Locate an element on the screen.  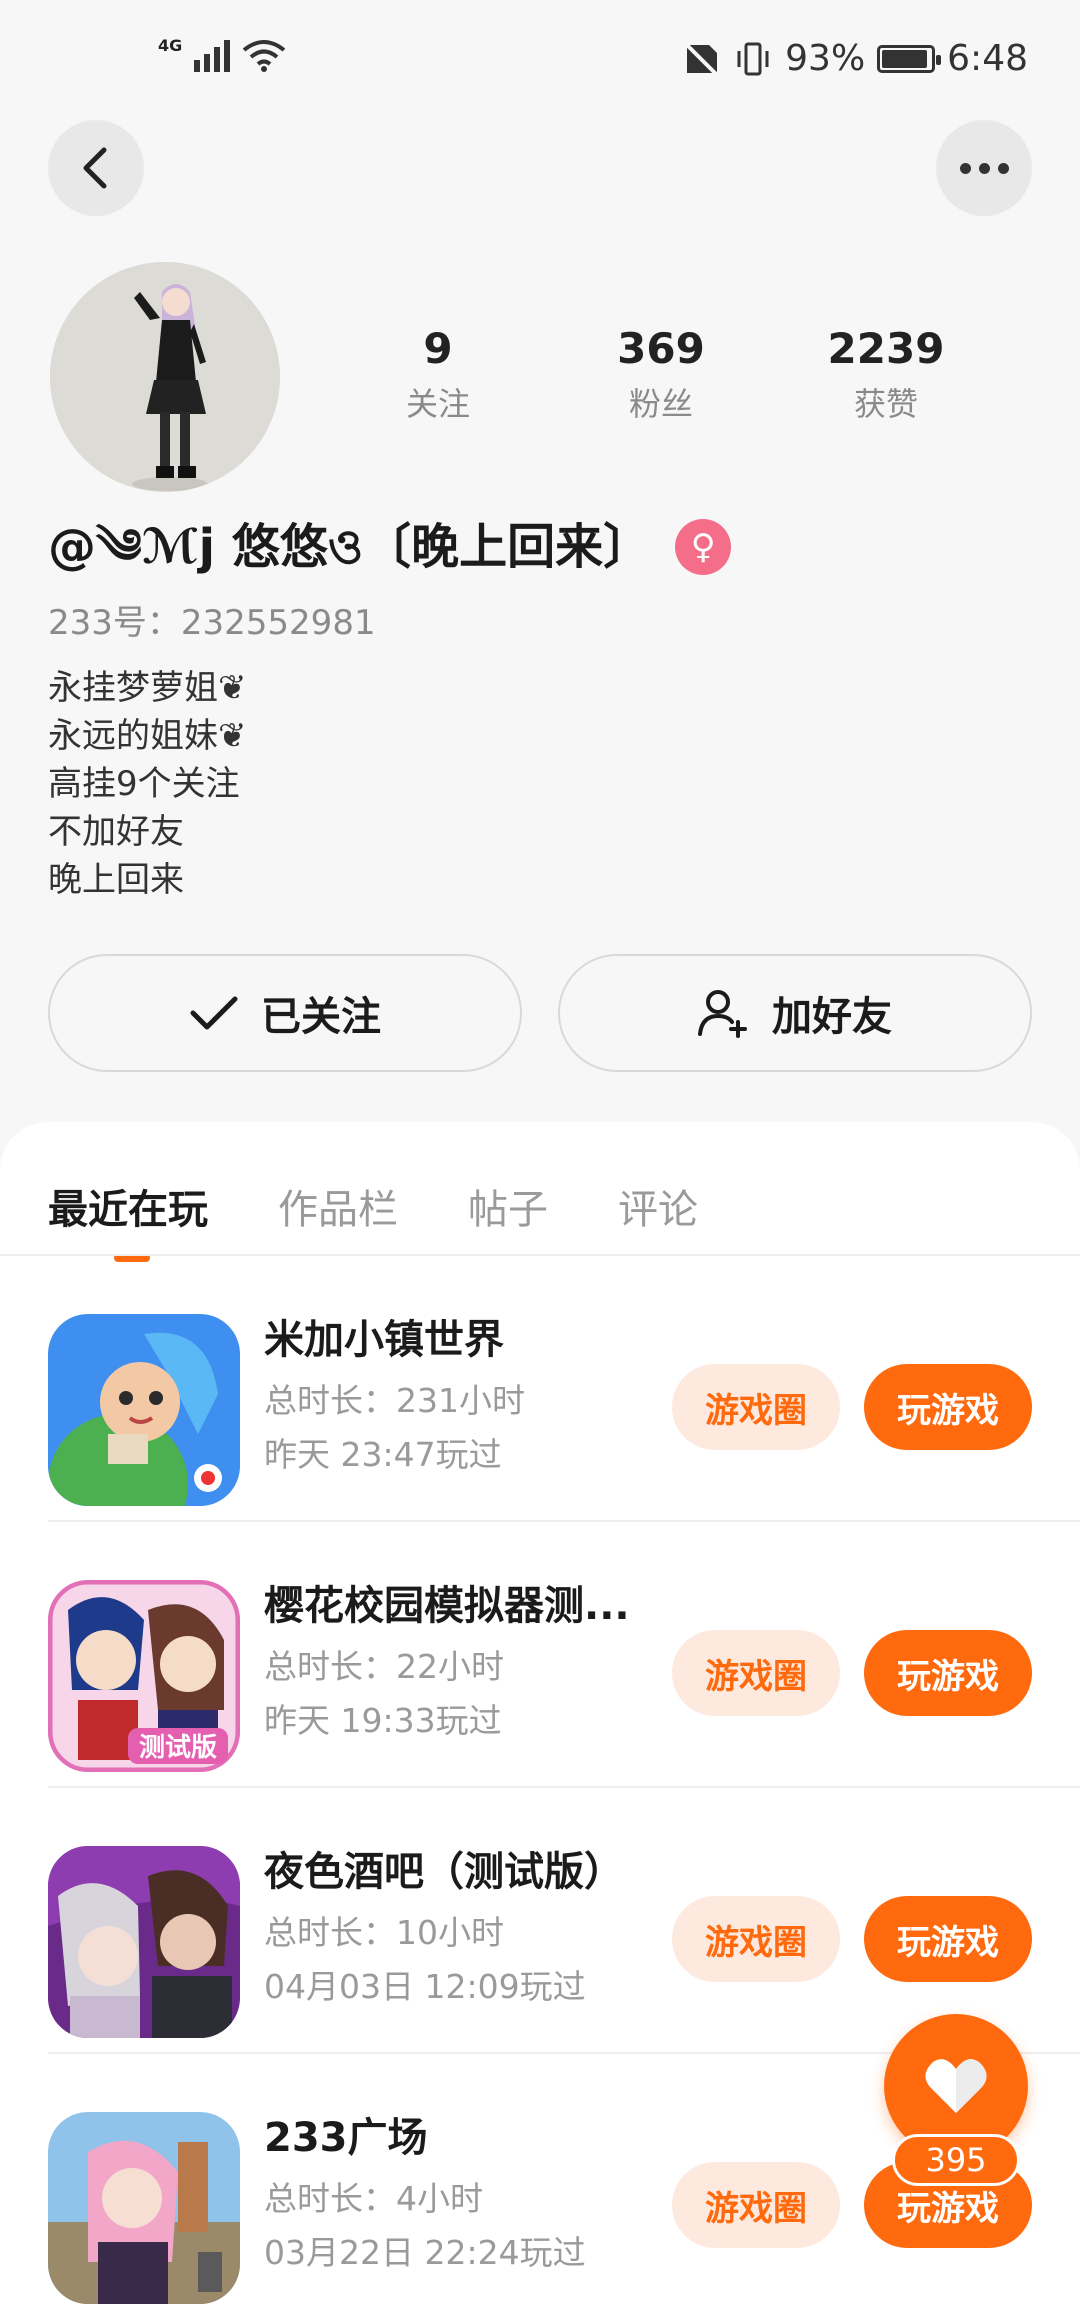
followed-button: 已关注 is located at coordinates (285, 1013).